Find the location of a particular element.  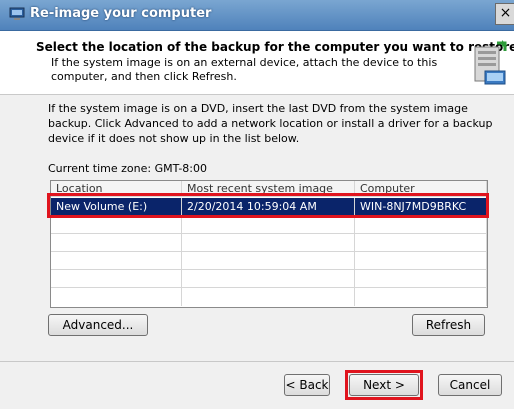

window-title: Re-image your computer is located at coordinates (121, 13).